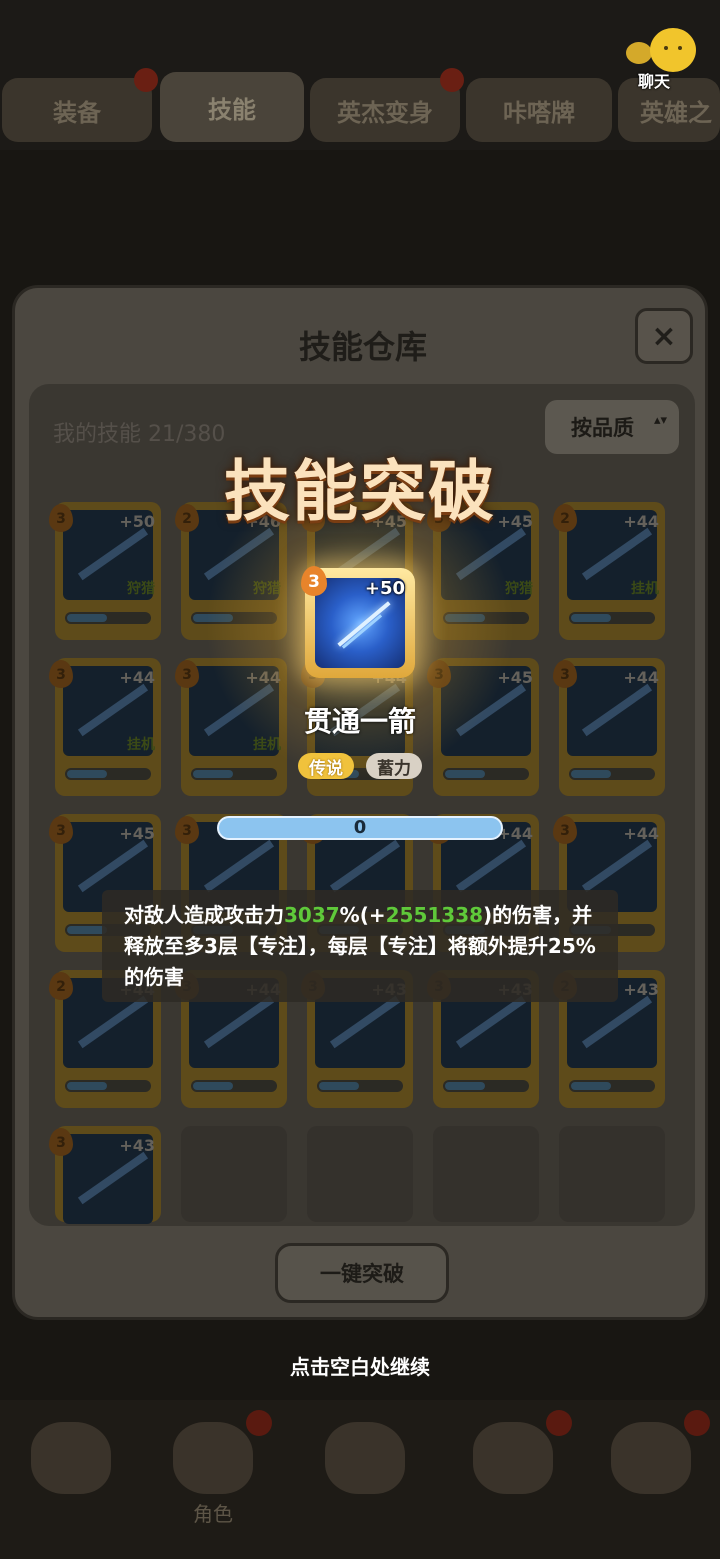  What do you see at coordinates (359, 721) in the screenshot?
I see `skill-name: 贯通一箭` at bounding box center [359, 721].